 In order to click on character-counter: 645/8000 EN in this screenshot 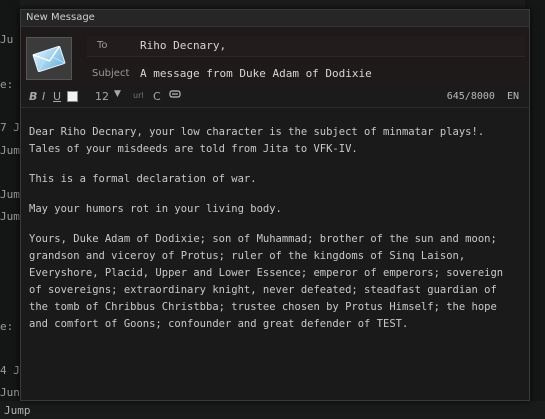, I will do `click(483, 96)`.